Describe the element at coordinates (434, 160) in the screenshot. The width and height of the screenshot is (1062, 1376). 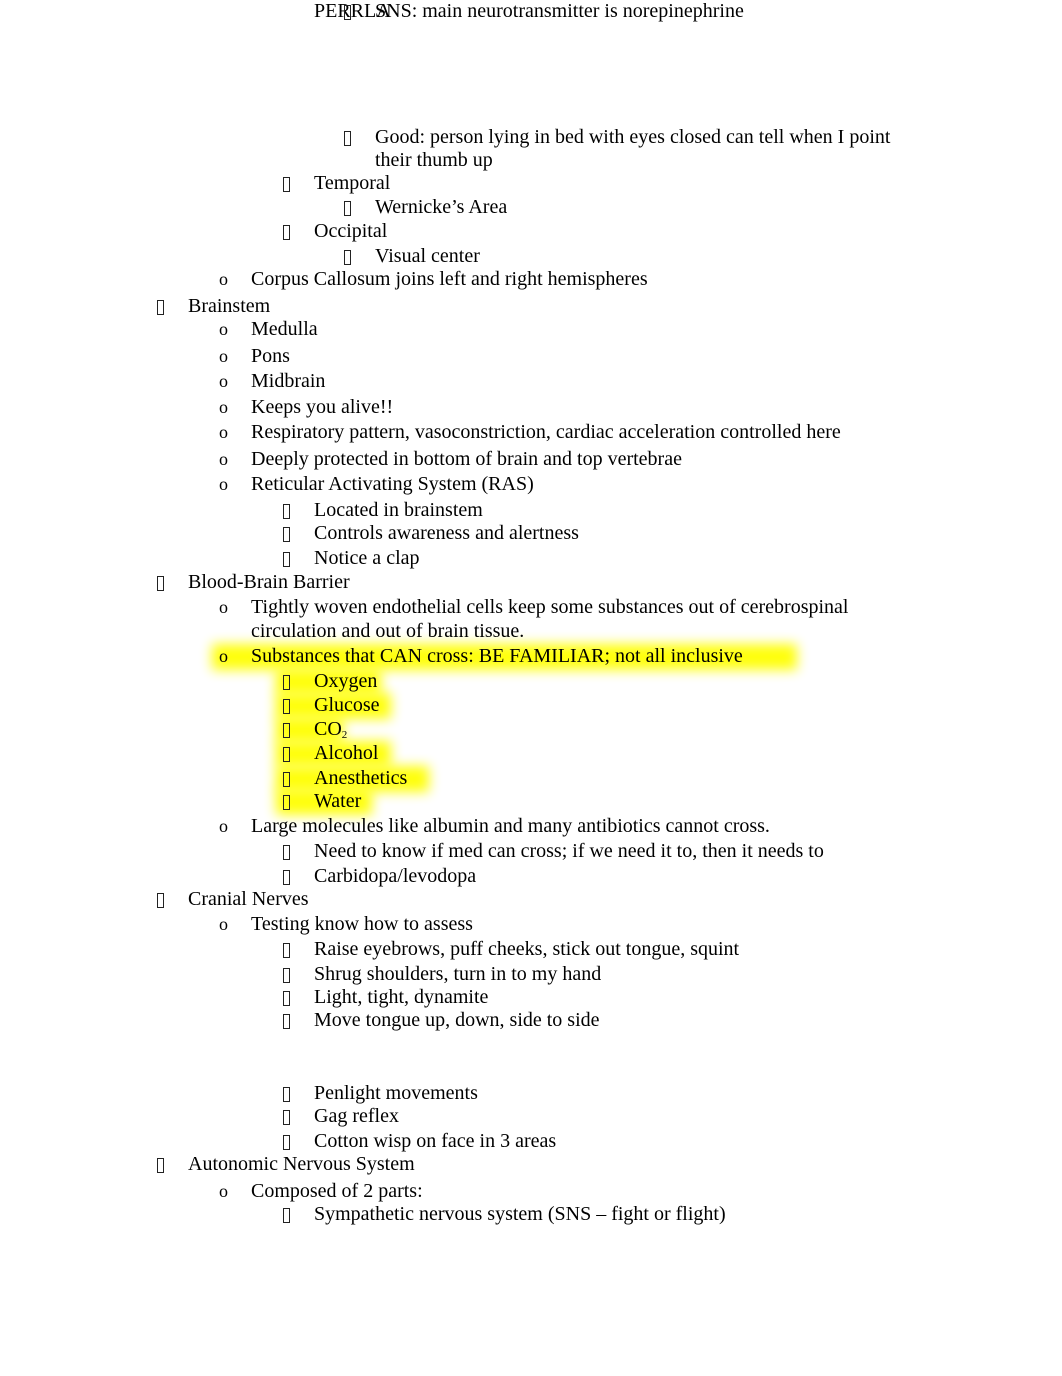
I see `list-item-continuation-text: their thumb up` at that location.